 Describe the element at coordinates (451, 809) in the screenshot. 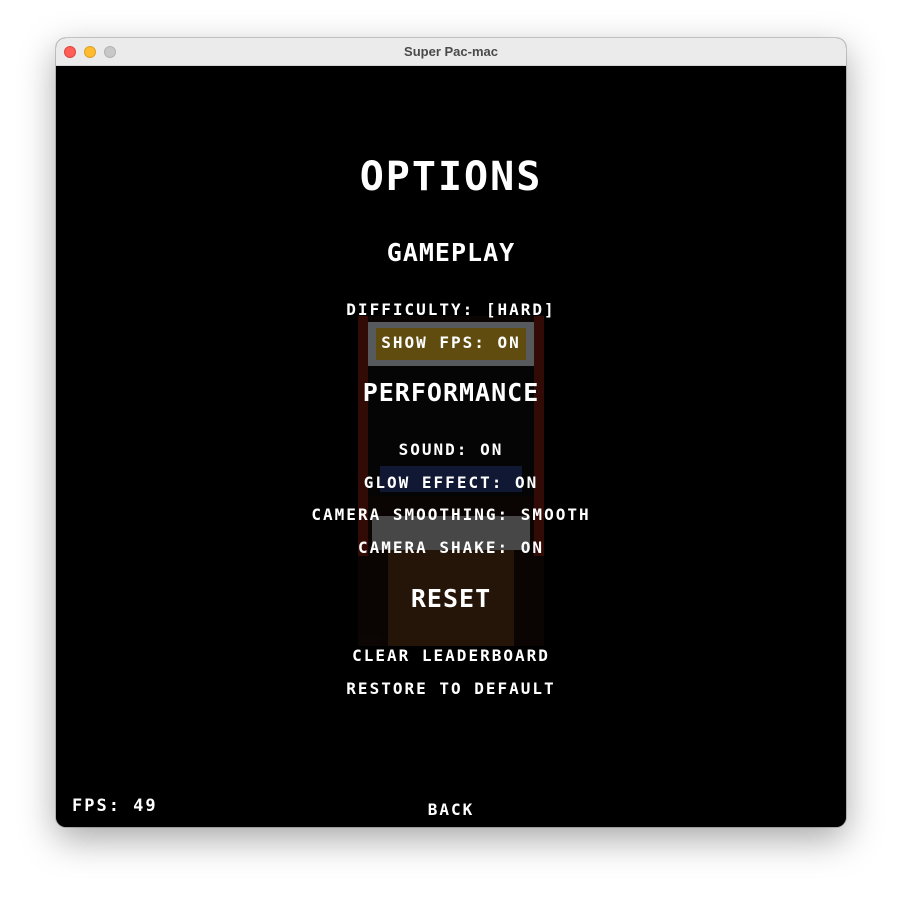

I see `back-button: BACK` at that location.